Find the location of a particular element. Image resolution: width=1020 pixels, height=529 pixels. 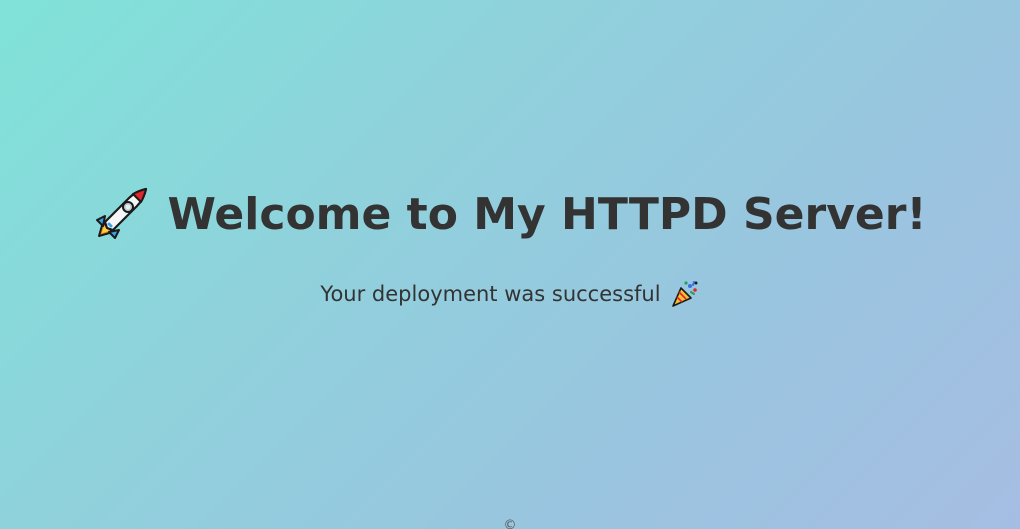

hero-title-row: Welcome to My HTTPD Server! is located at coordinates (510, 214).